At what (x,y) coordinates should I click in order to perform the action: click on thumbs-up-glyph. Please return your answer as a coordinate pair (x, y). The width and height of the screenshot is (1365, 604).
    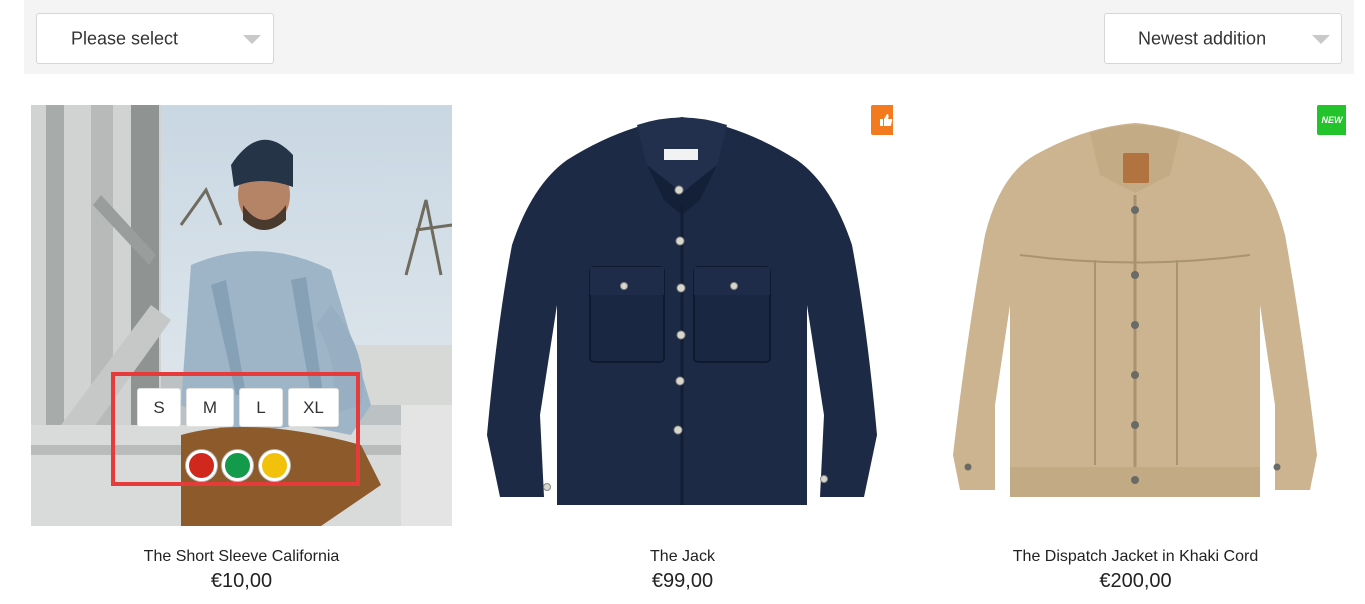
    Looking at the image, I should click on (886, 120).